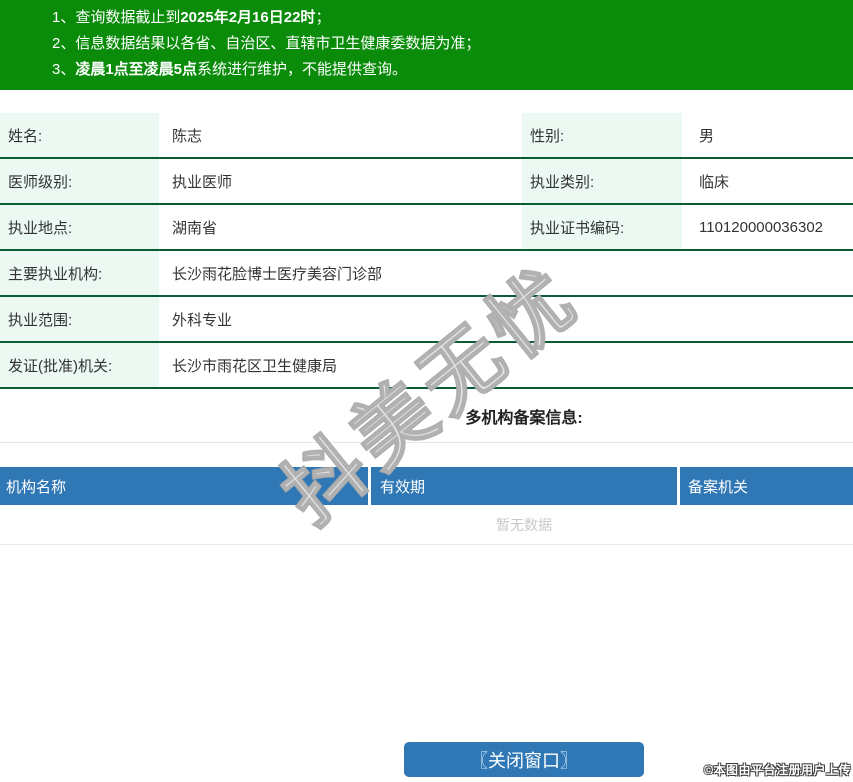 This screenshot has width=853, height=782. I want to click on notice-line-1: 1、查询数据截止到2025年2月16日22时；, so click(191, 17).